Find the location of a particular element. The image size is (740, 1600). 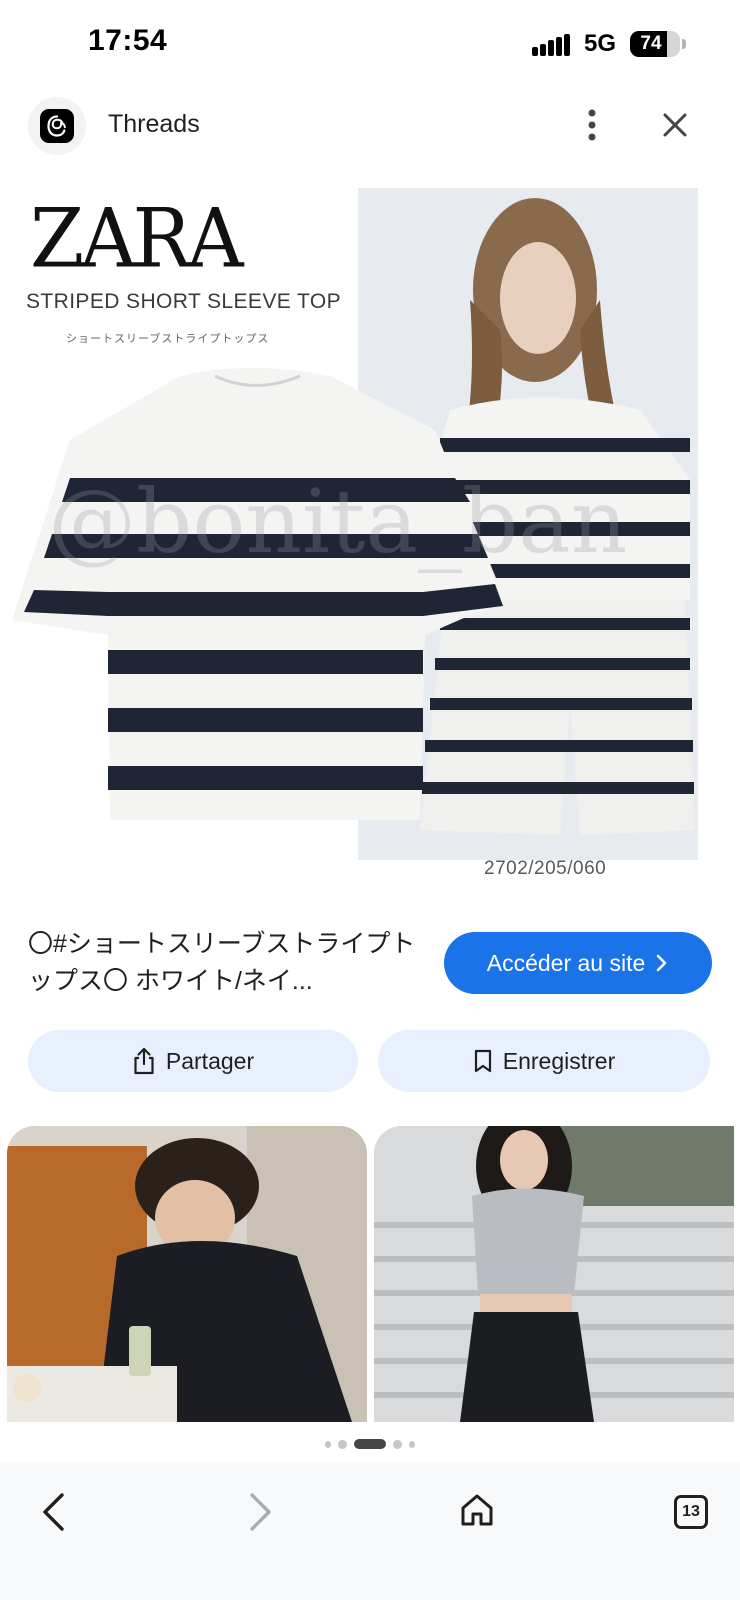

page-indicator is located at coordinates (370, 1444).